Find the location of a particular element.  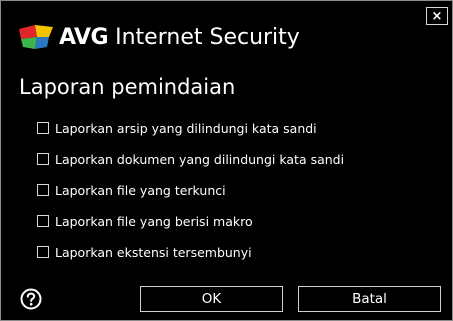

option-label: Laporkan file yang berisi makro is located at coordinates (154, 221).